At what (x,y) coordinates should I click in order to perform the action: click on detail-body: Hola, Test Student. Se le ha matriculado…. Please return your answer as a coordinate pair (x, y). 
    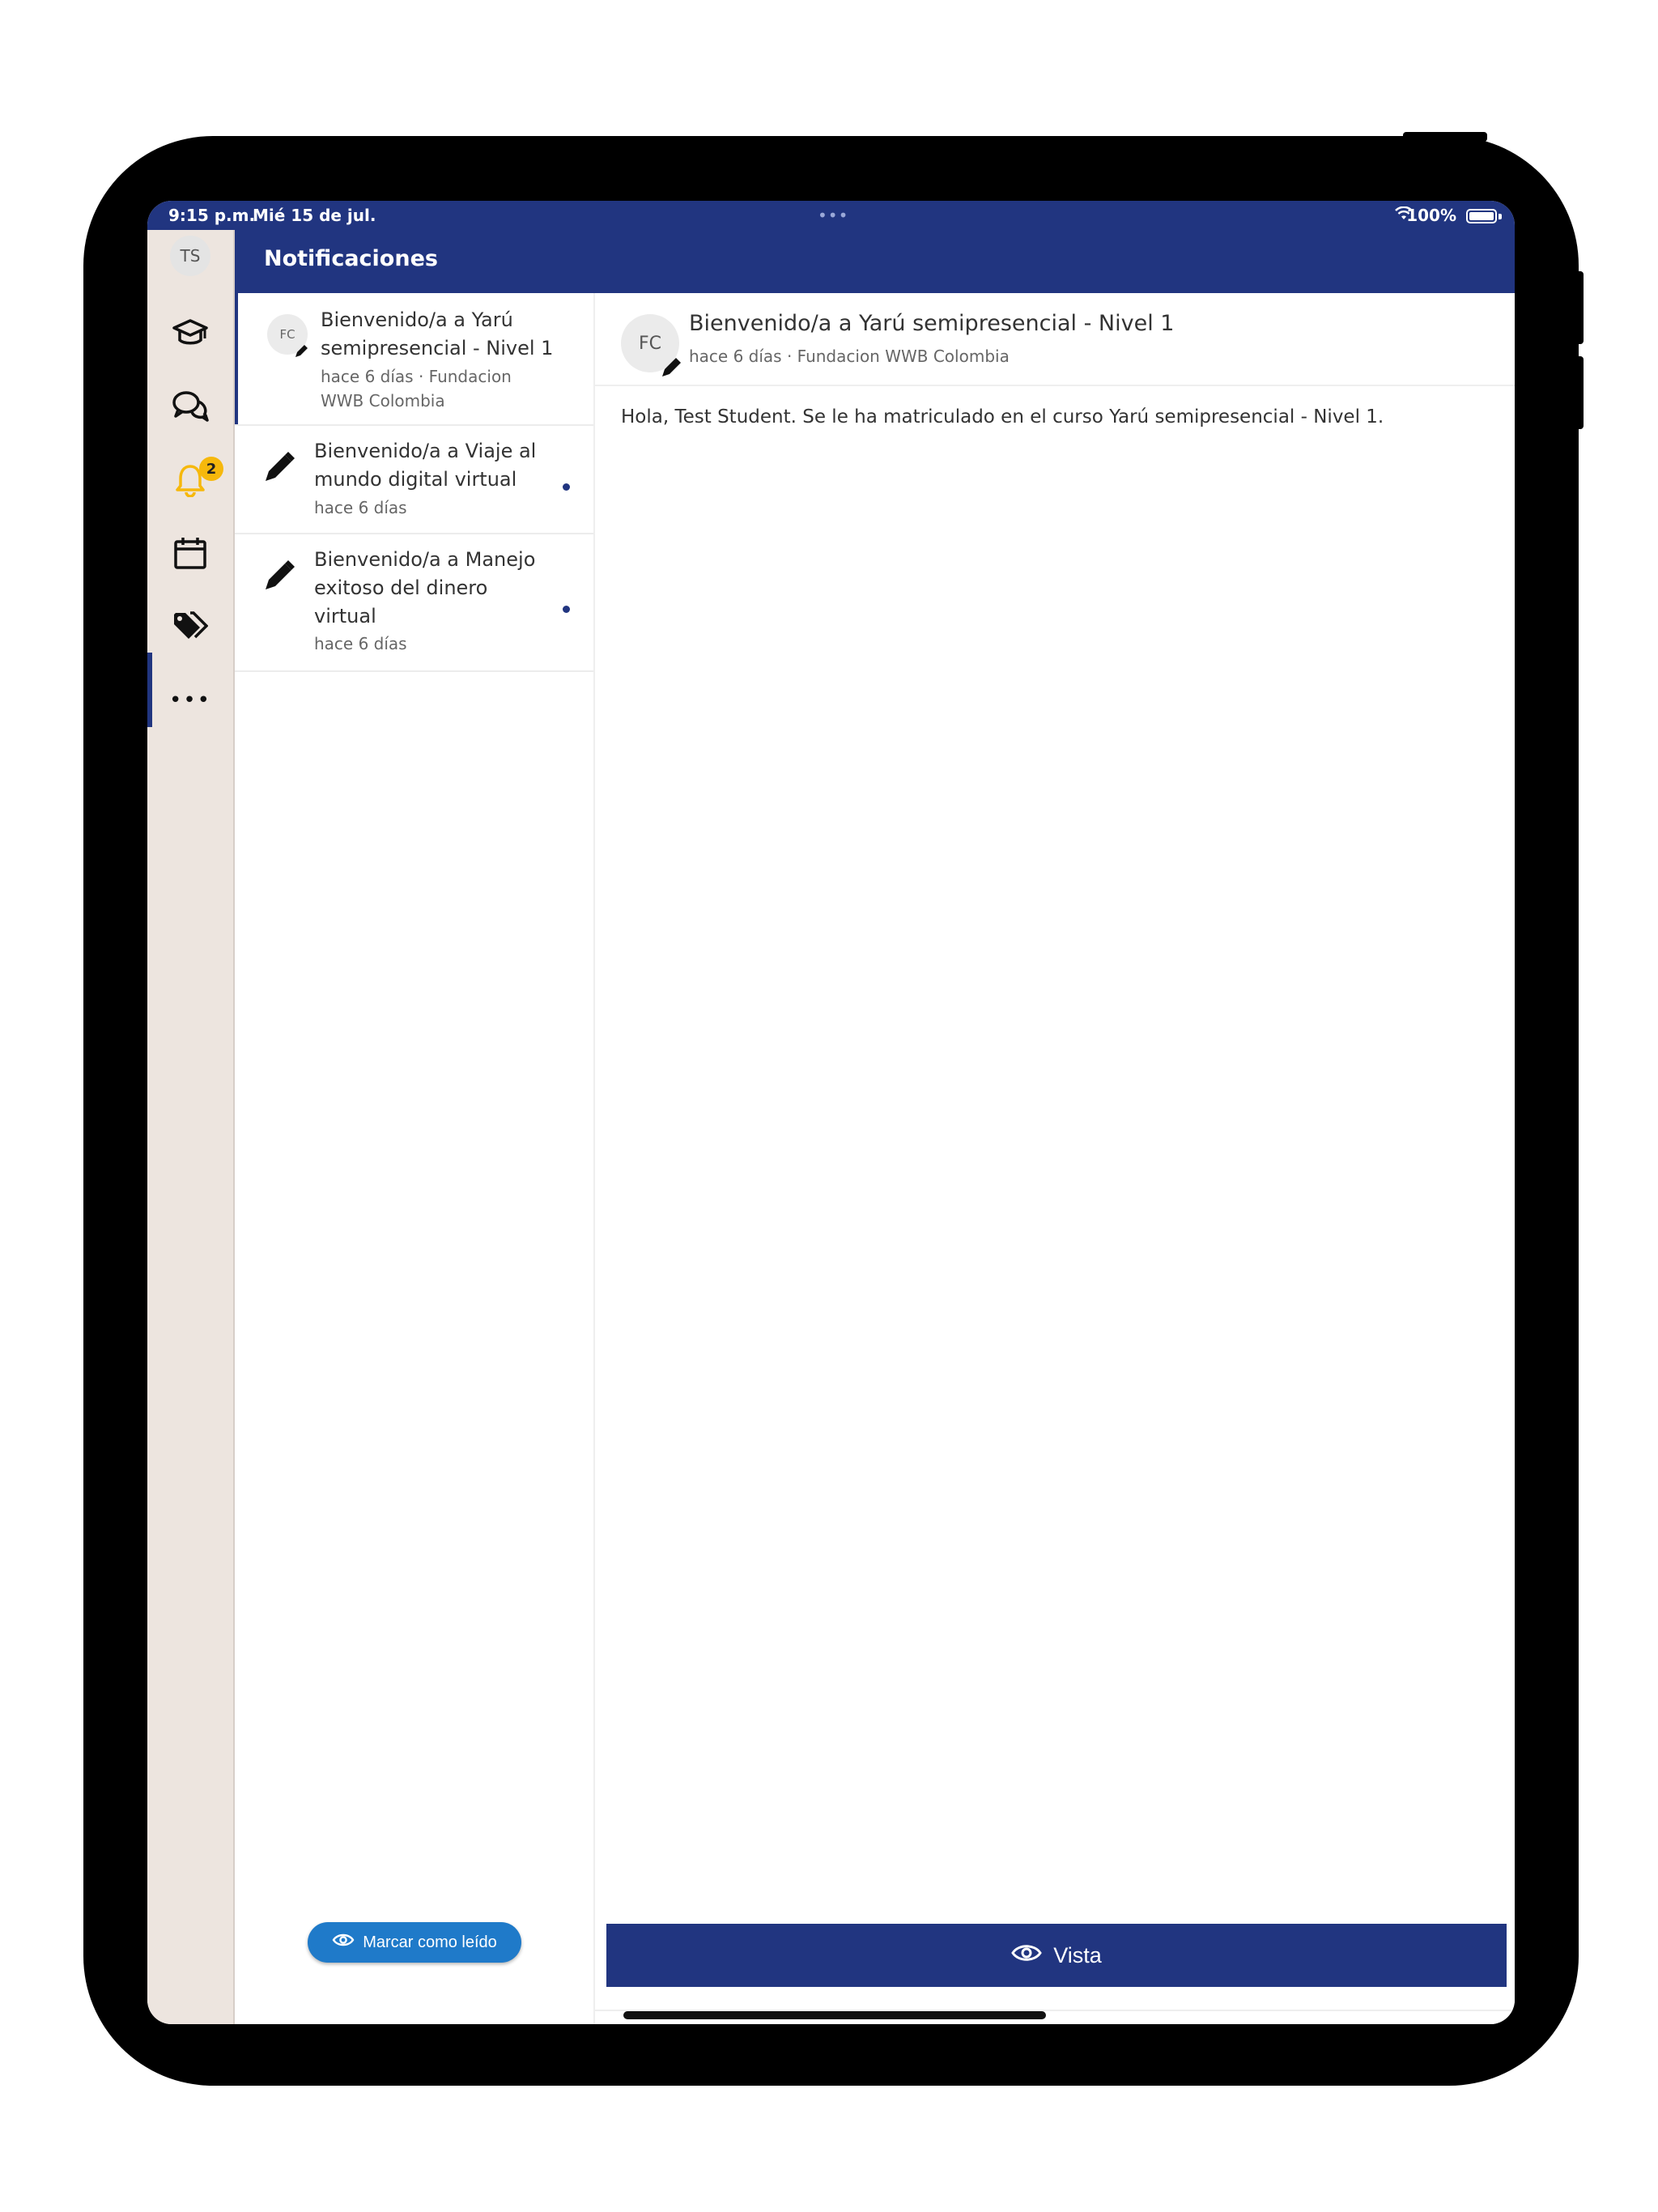
    Looking at the image, I should click on (1002, 417).